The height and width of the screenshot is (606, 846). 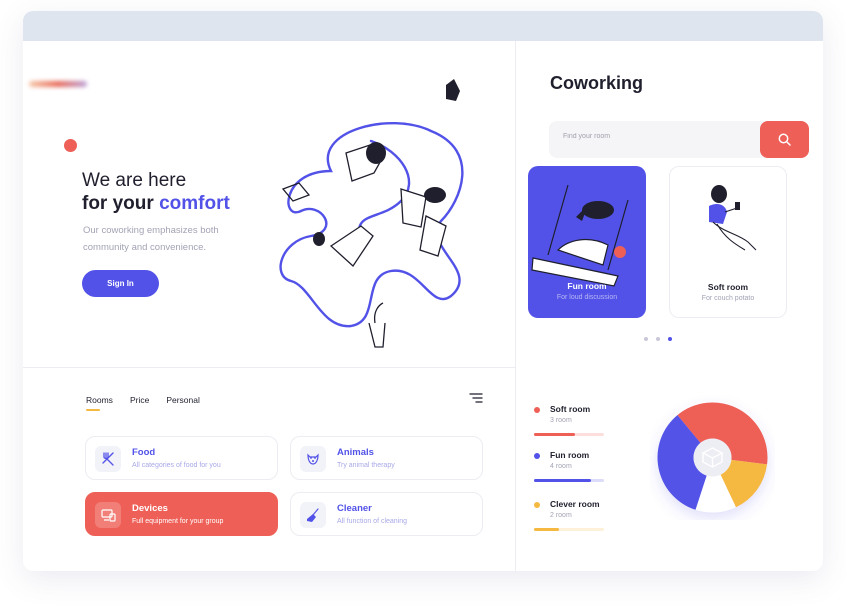 What do you see at coordinates (176, 465) in the screenshot?
I see `category-subtitle: All categories of food for you` at bounding box center [176, 465].